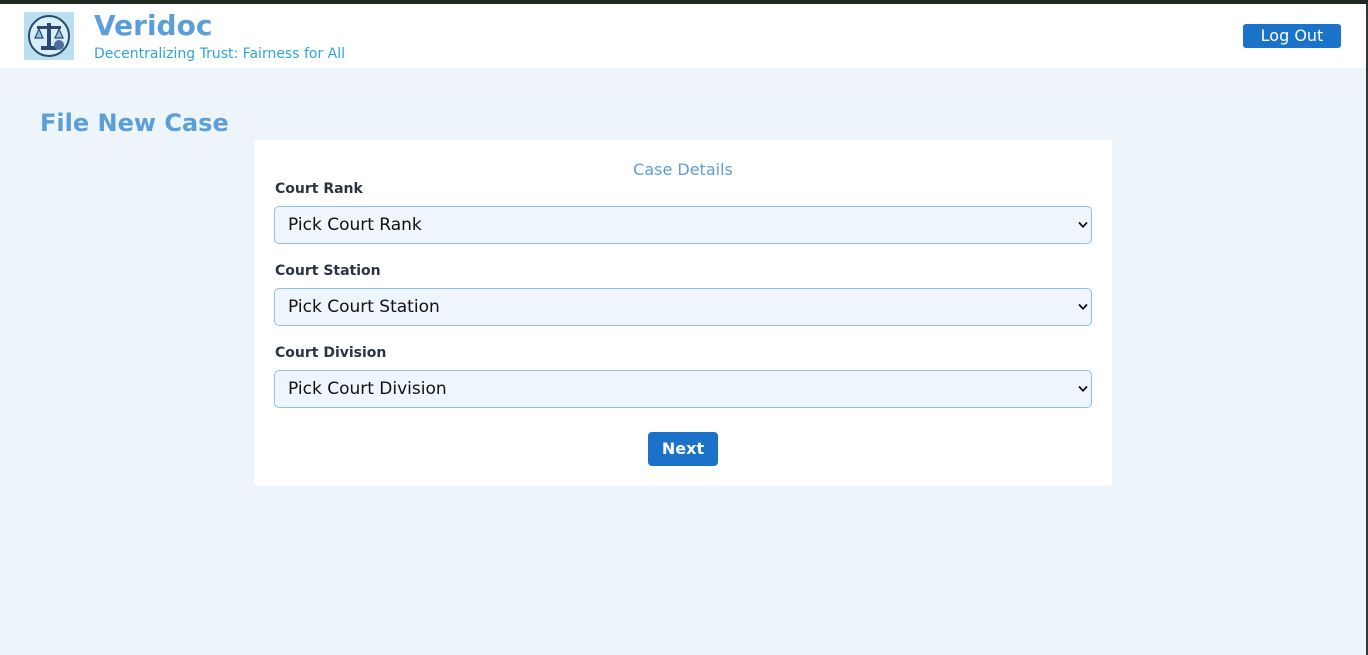 This screenshot has width=1368, height=655. I want to click on logout-button: Log Out, so click(1292, 36).